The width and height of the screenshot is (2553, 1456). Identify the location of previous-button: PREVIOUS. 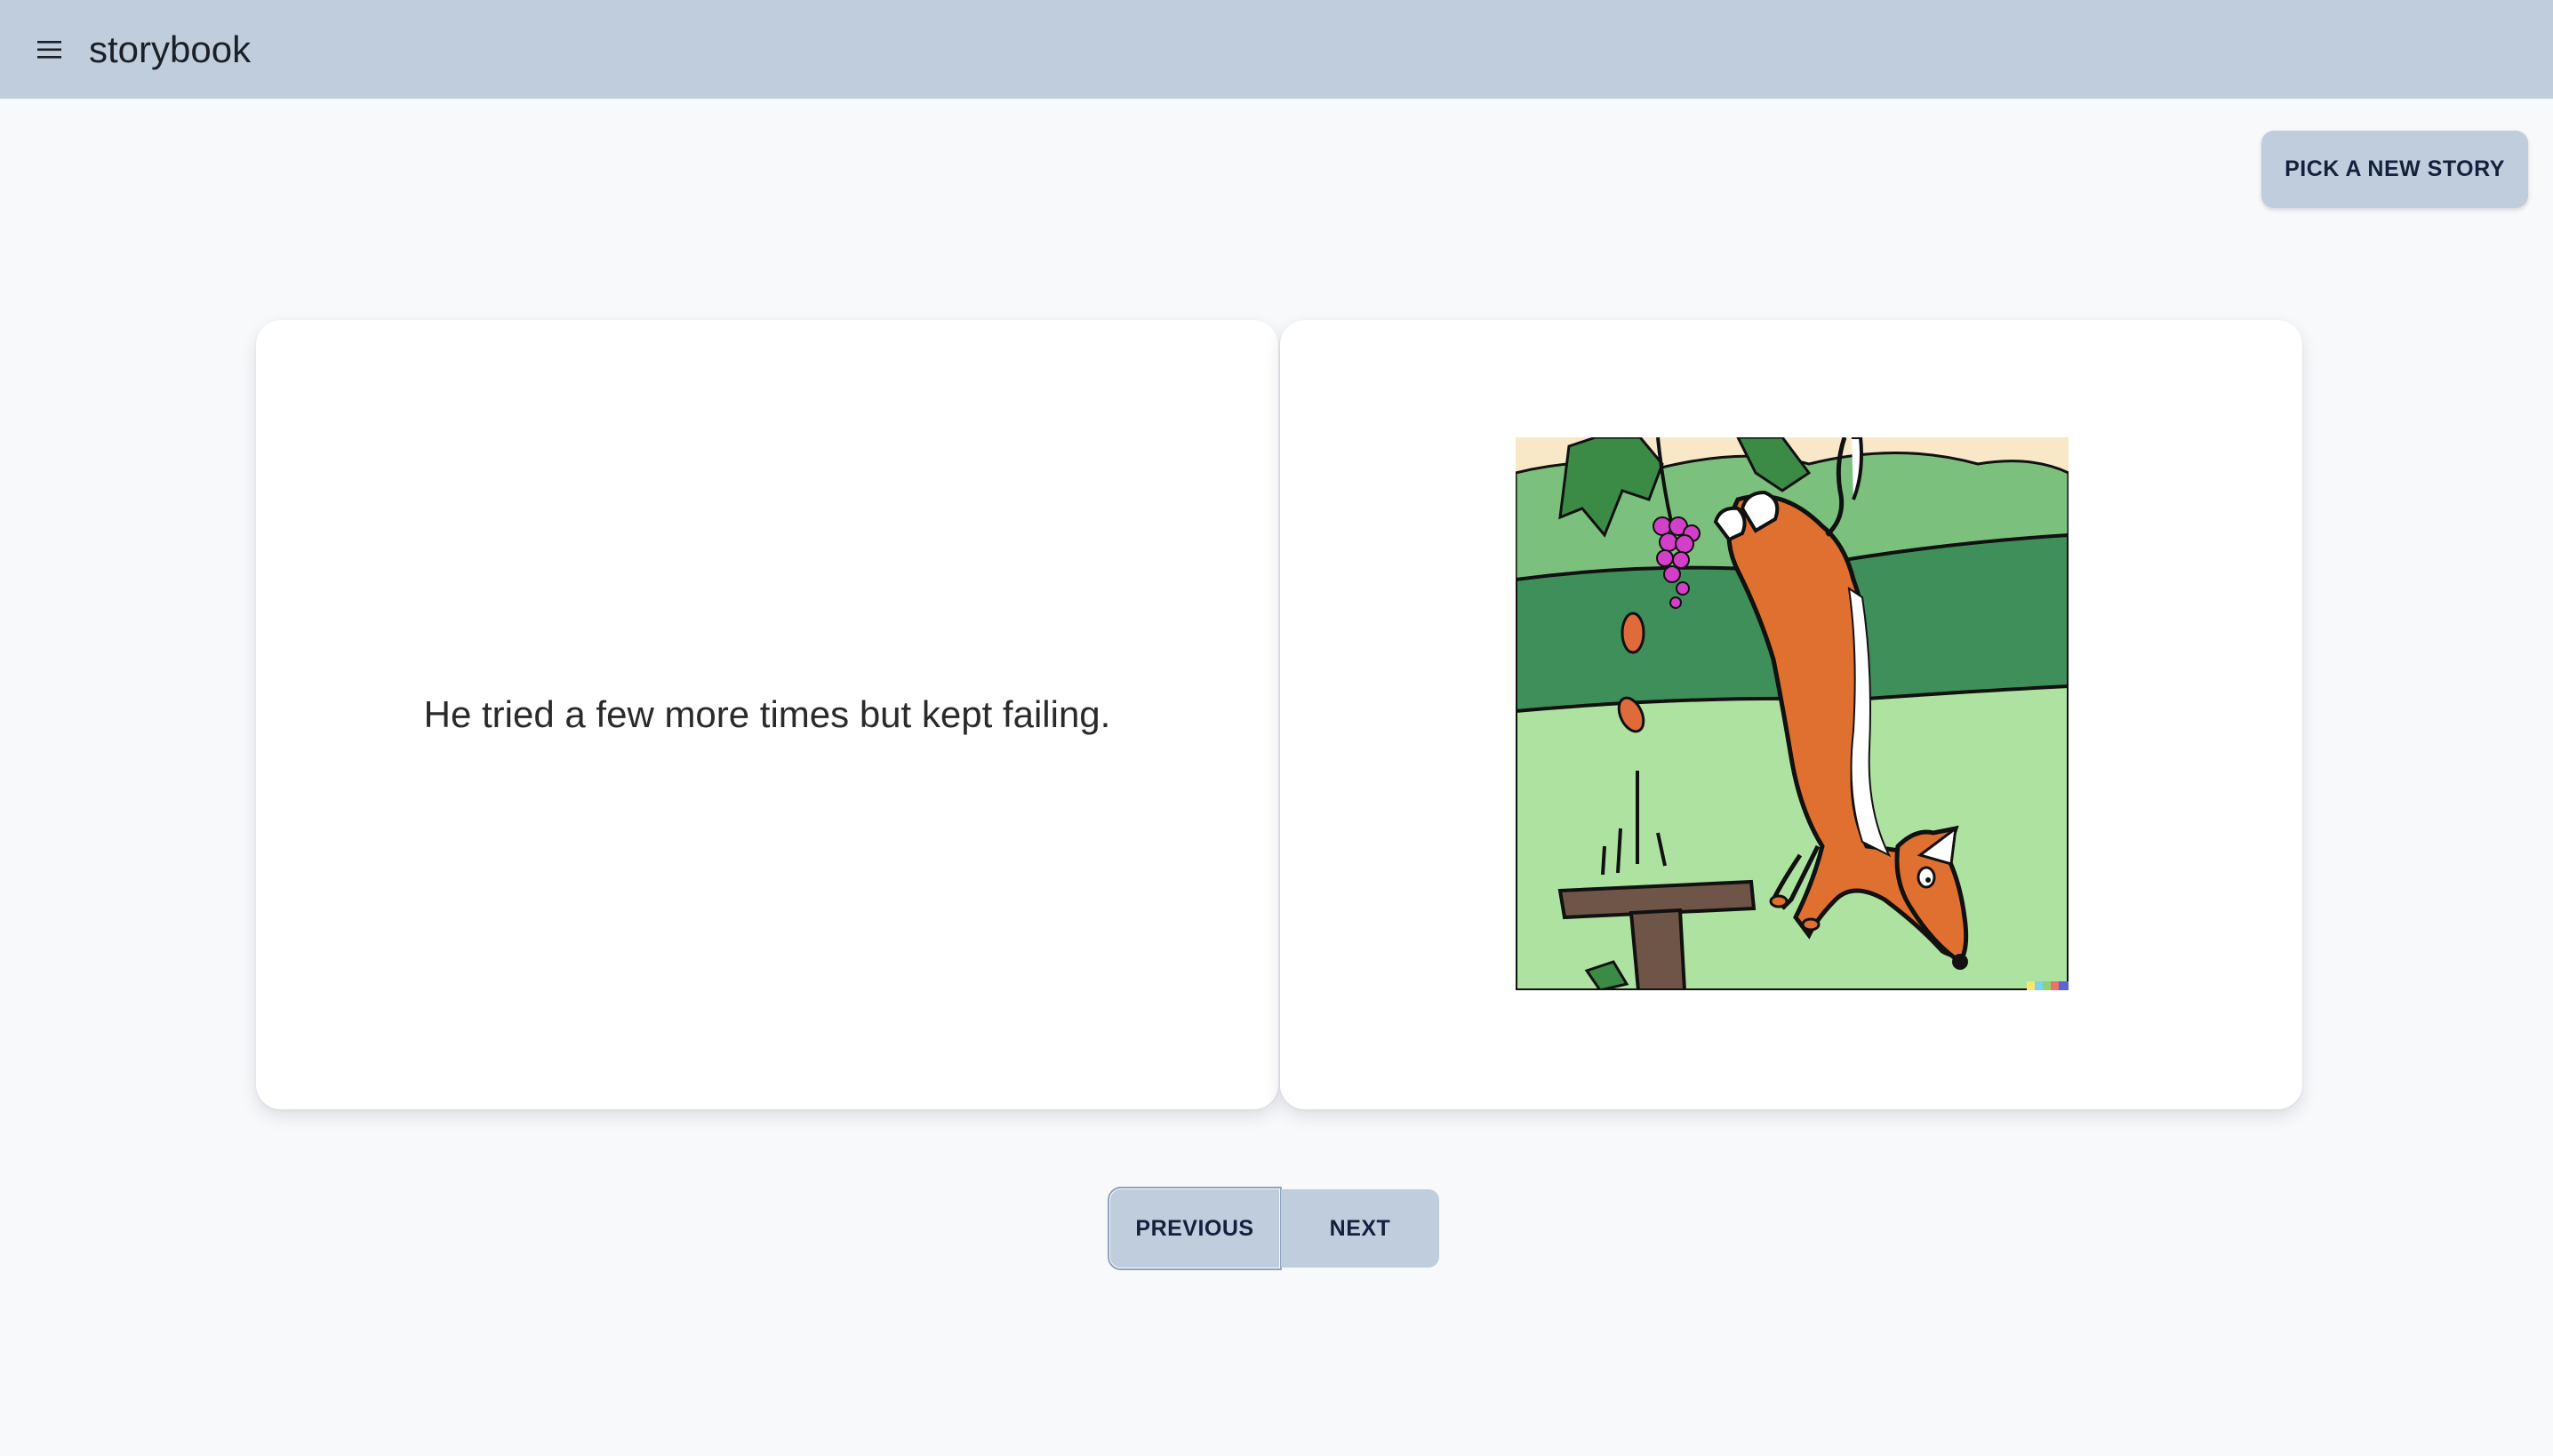
(1195, 1228).